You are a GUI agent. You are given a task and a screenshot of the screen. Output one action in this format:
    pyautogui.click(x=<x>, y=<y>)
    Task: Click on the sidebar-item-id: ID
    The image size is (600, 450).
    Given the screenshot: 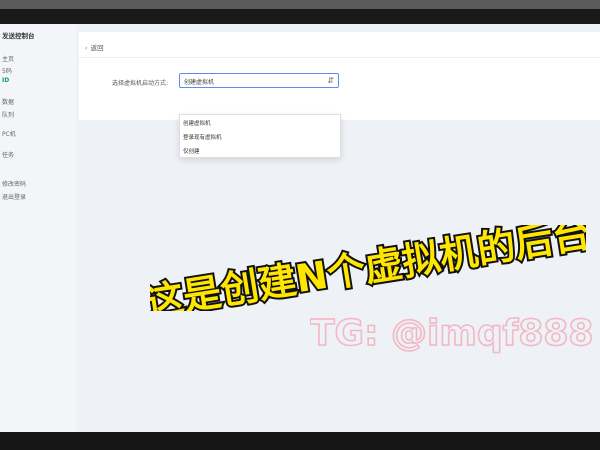 What is the action you would take?
    pyautogui.click(x=5, y=80)
    